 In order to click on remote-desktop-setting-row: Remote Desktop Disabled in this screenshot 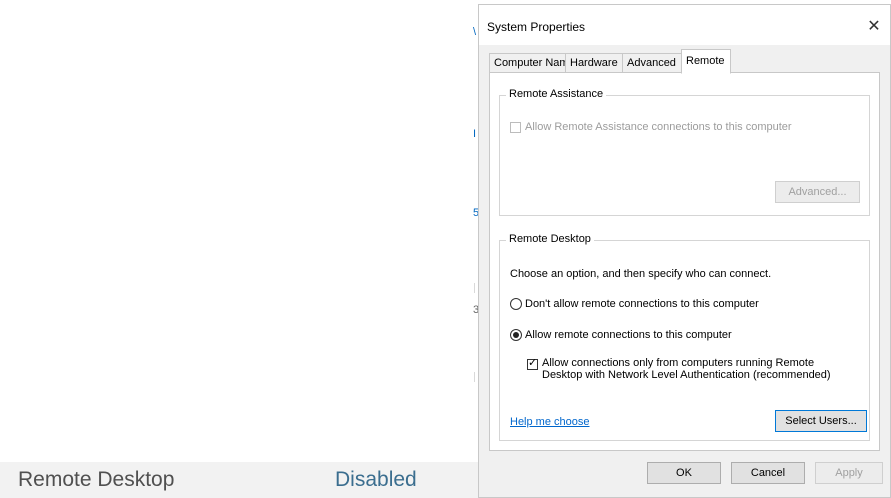, I will do `click(239, 480)`.